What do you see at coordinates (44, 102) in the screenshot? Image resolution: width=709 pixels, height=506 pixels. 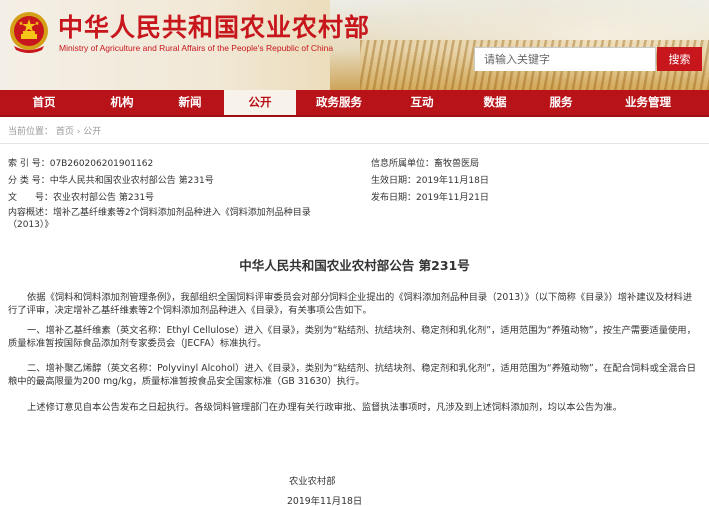 I see `nav-item-home: 首页` at bounding box center [44, 102].